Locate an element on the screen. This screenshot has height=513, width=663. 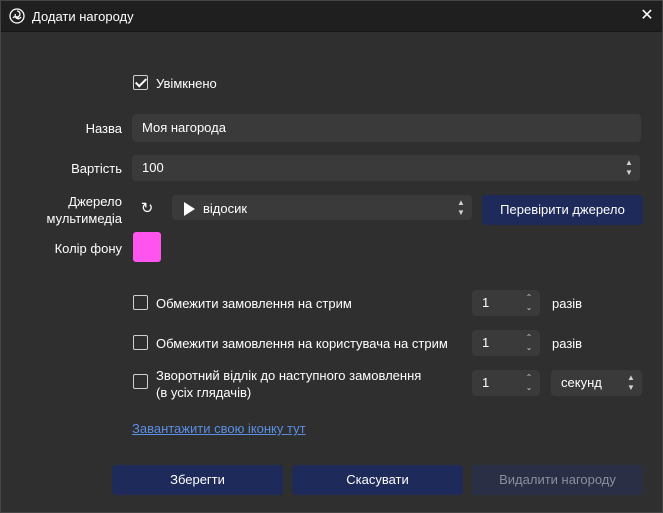
limit-per-stream-spinbox: 1 ⌃ ⌄ is located at coordinates (506, 303).